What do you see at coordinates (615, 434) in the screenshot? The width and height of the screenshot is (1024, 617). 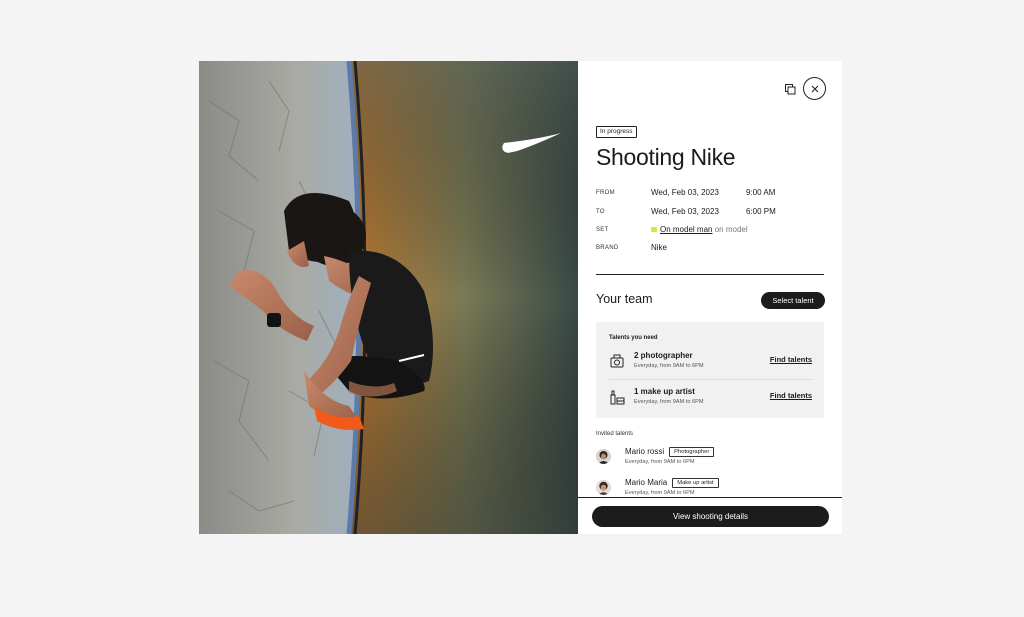 I see `invited-talents-title: Invited talents` at bounding box center [615, 434].